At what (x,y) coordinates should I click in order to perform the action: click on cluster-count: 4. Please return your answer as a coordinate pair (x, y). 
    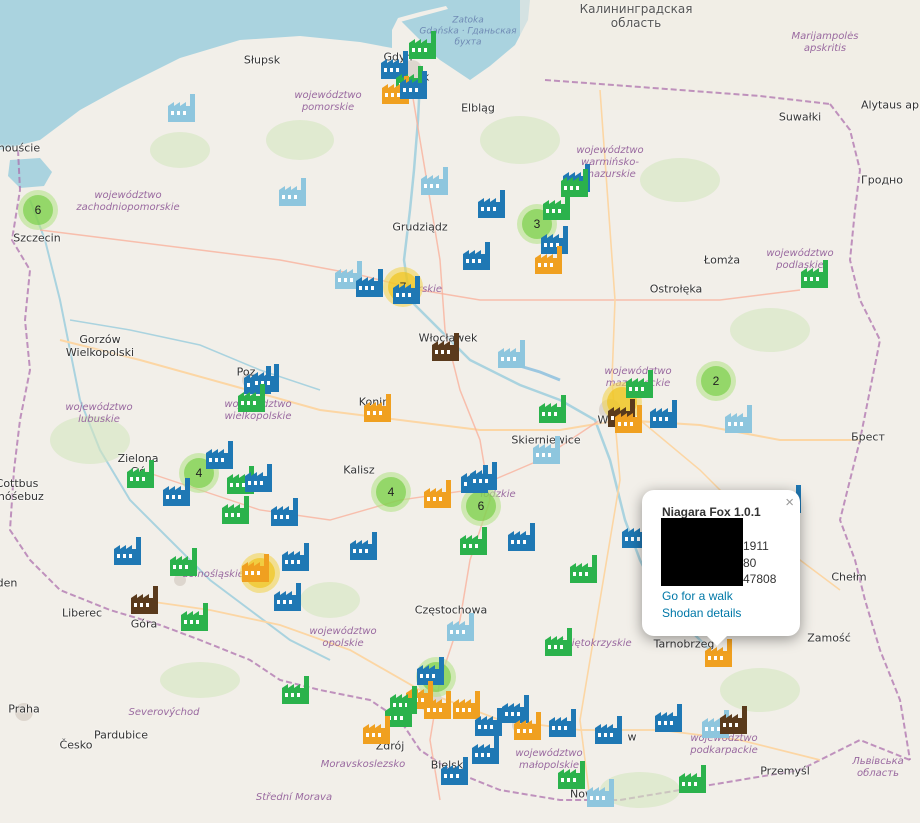
    Looking at the image, I should click on (391, 492).